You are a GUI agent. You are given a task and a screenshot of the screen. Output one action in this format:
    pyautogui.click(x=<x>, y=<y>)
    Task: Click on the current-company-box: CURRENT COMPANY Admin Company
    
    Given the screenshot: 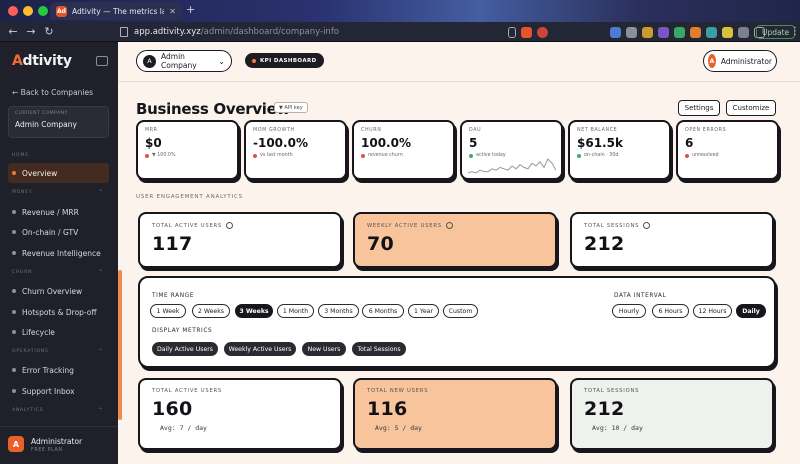 What is the action you would take?
    pyautogui.click(x=58, y=122)
    